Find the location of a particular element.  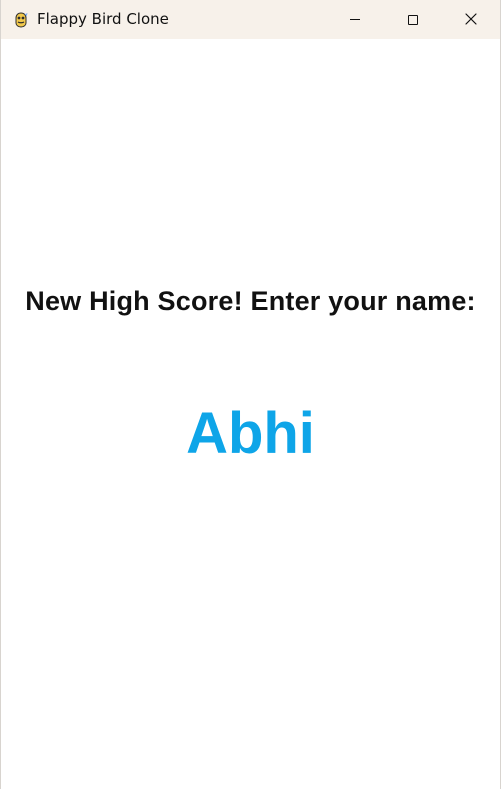

maximize-button is located at coordinates (413, 19).